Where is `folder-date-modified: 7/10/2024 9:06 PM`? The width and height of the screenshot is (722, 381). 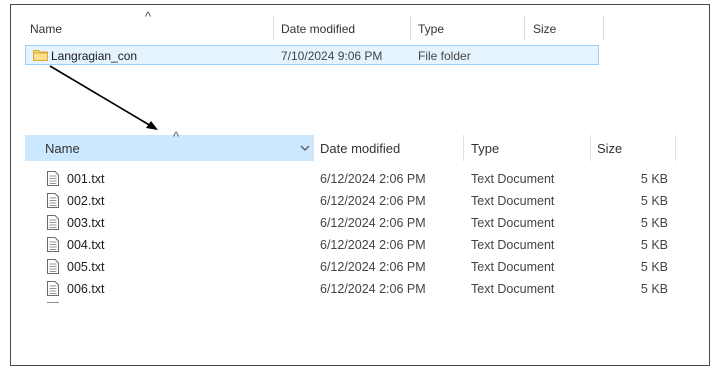
folder-date-modified: 7/10/2024 9:06 PM is located at coordinates (332, 56).